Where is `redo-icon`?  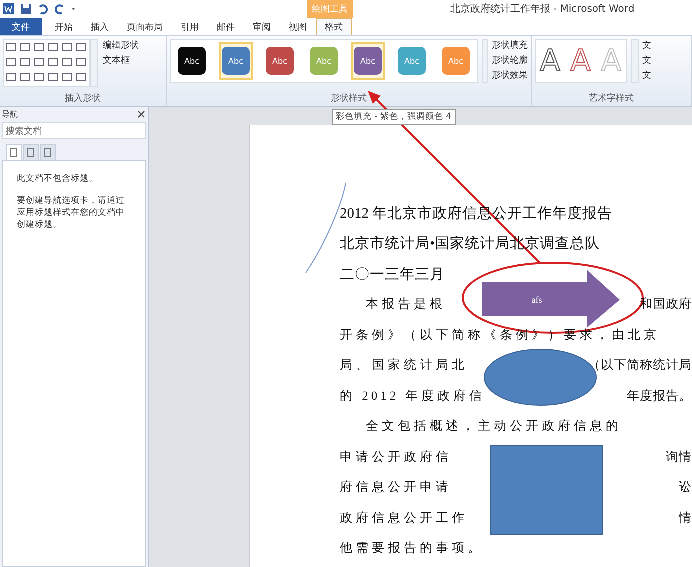
redo-icon is located at coordinates (60, 9).